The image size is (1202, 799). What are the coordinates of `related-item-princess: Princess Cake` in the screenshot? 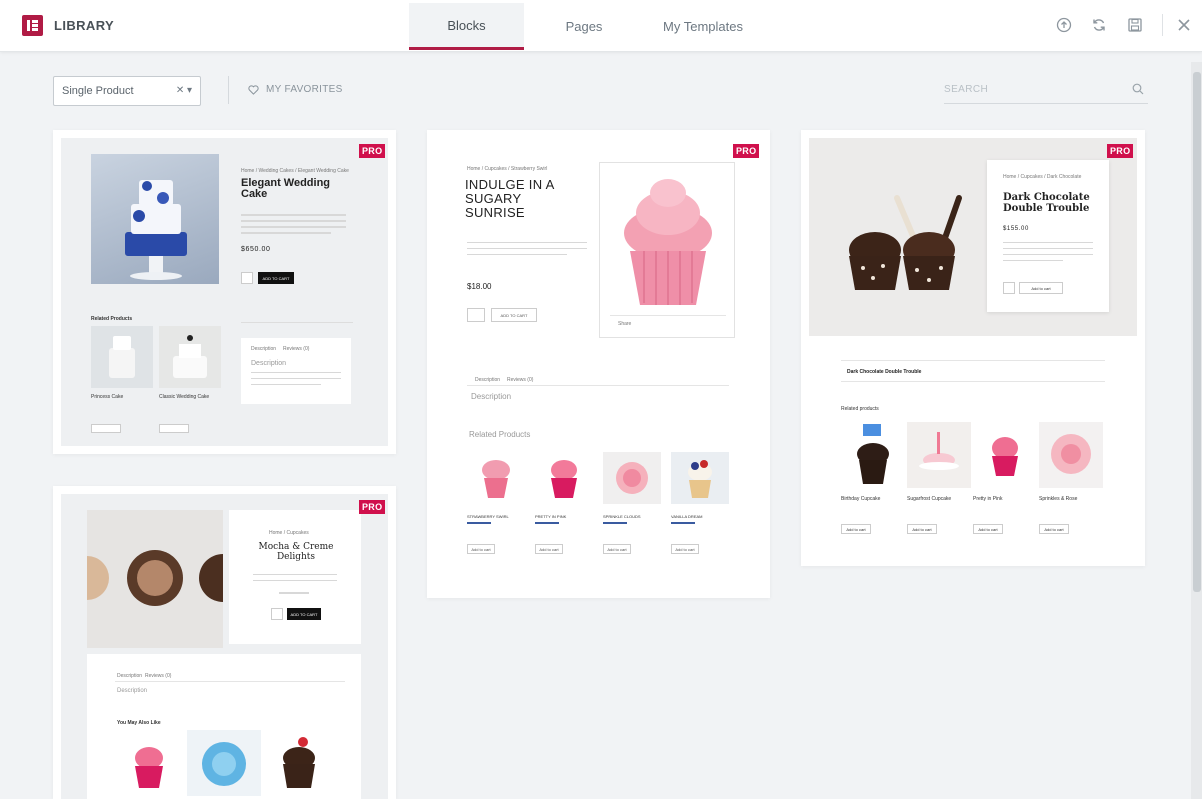 It's located at (107, 397).